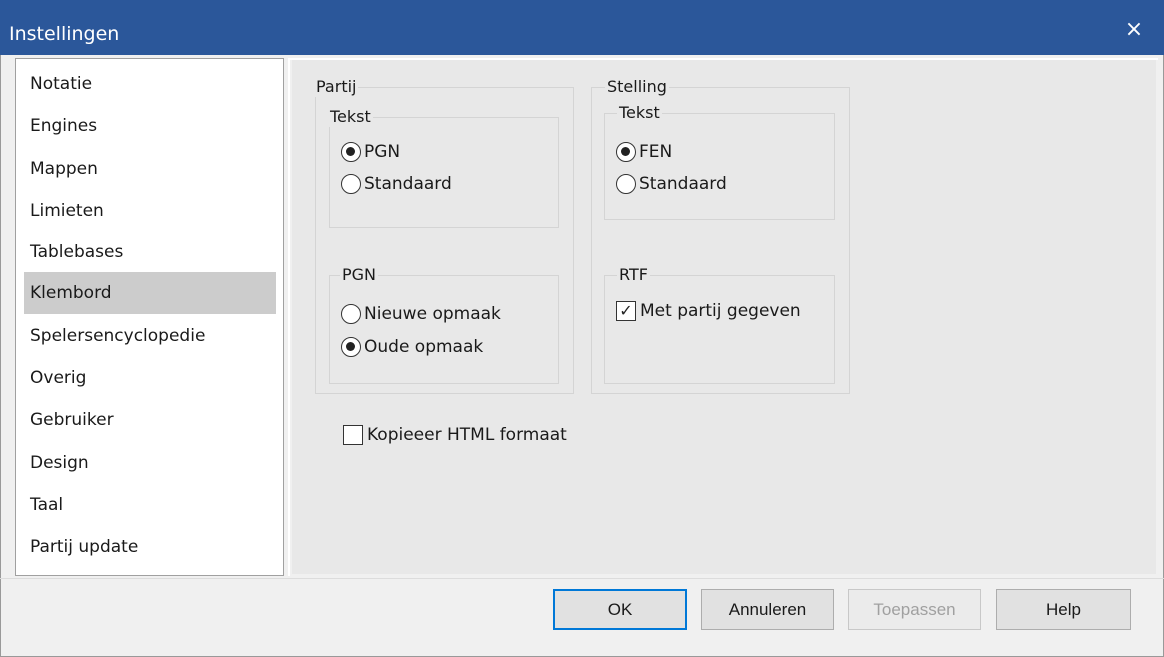 The image size is (1164, 657). I want to click on partij-pgn-group, so click(444, 329).